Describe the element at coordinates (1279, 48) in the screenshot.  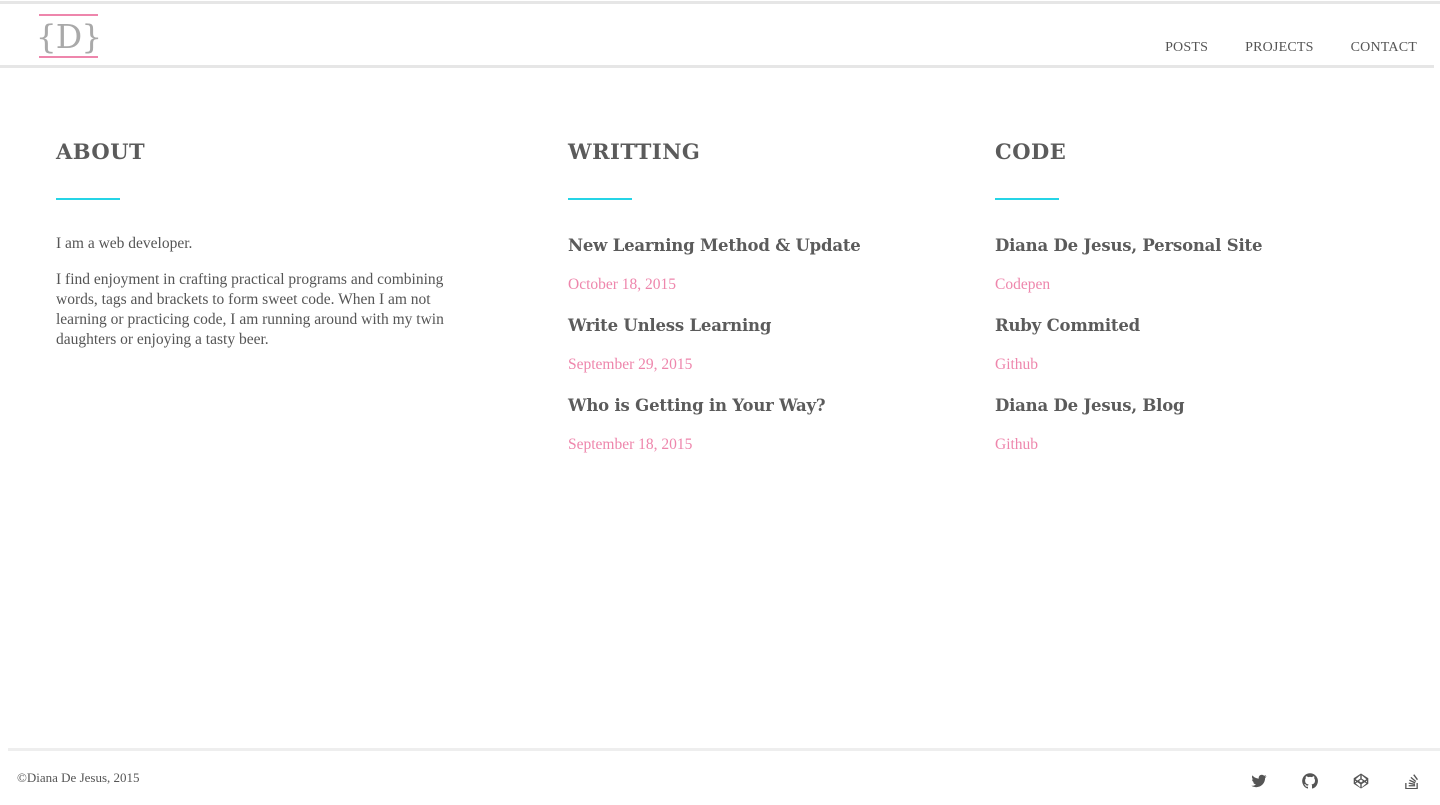
I see `nav-projects-link: PROJECTS` at that location.